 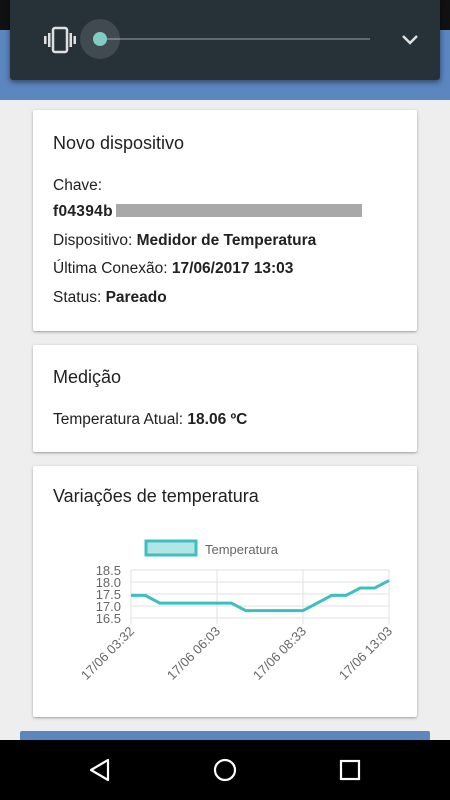 I want to click on key-redaction, so click(x=239, y=210).